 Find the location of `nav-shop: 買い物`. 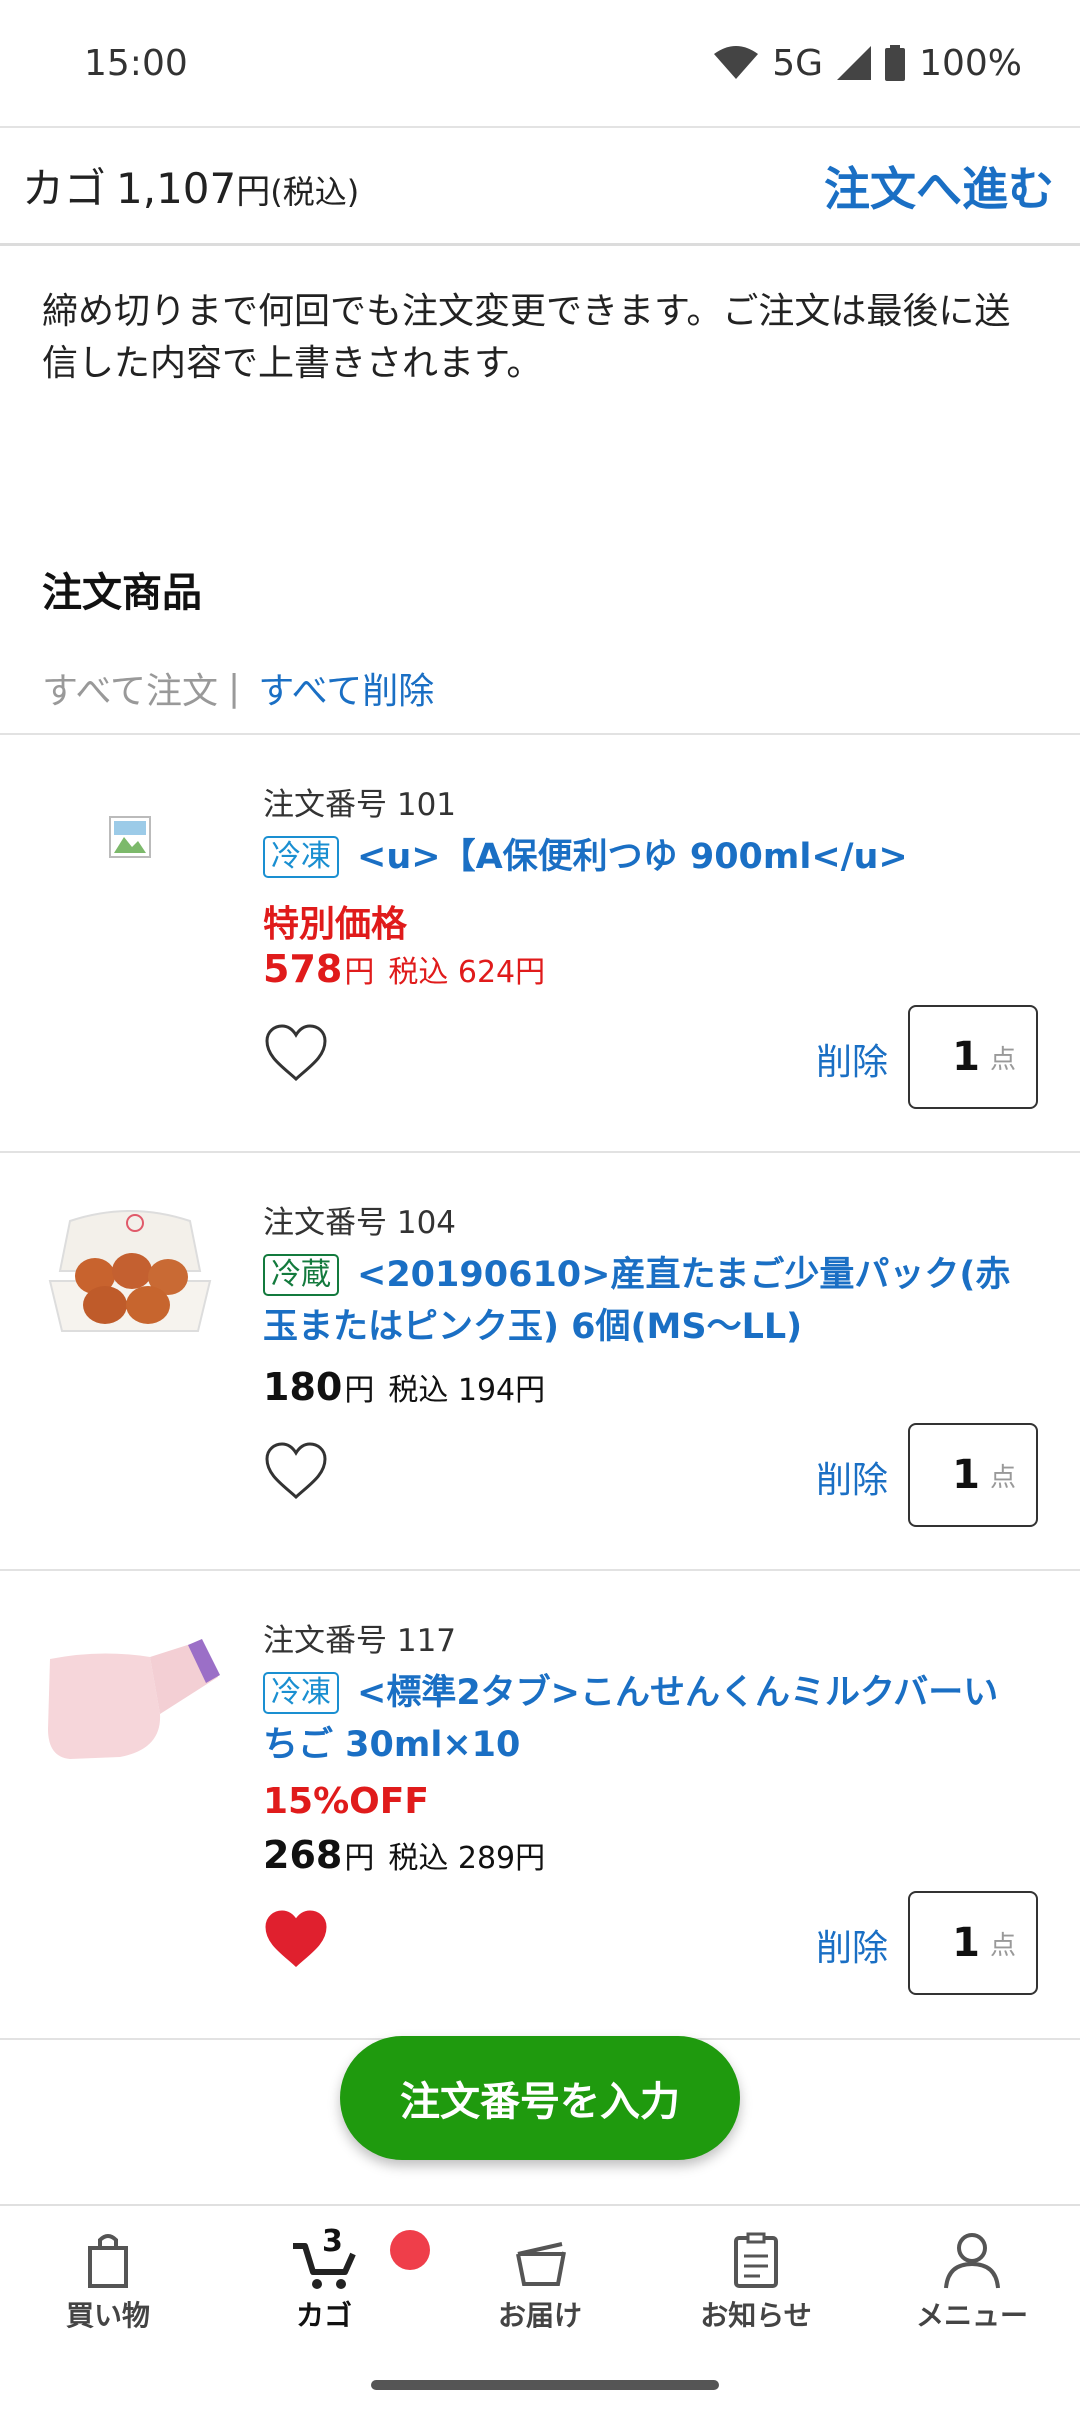

nav-shop: 買い物 is located at coordinates (108, 2282).